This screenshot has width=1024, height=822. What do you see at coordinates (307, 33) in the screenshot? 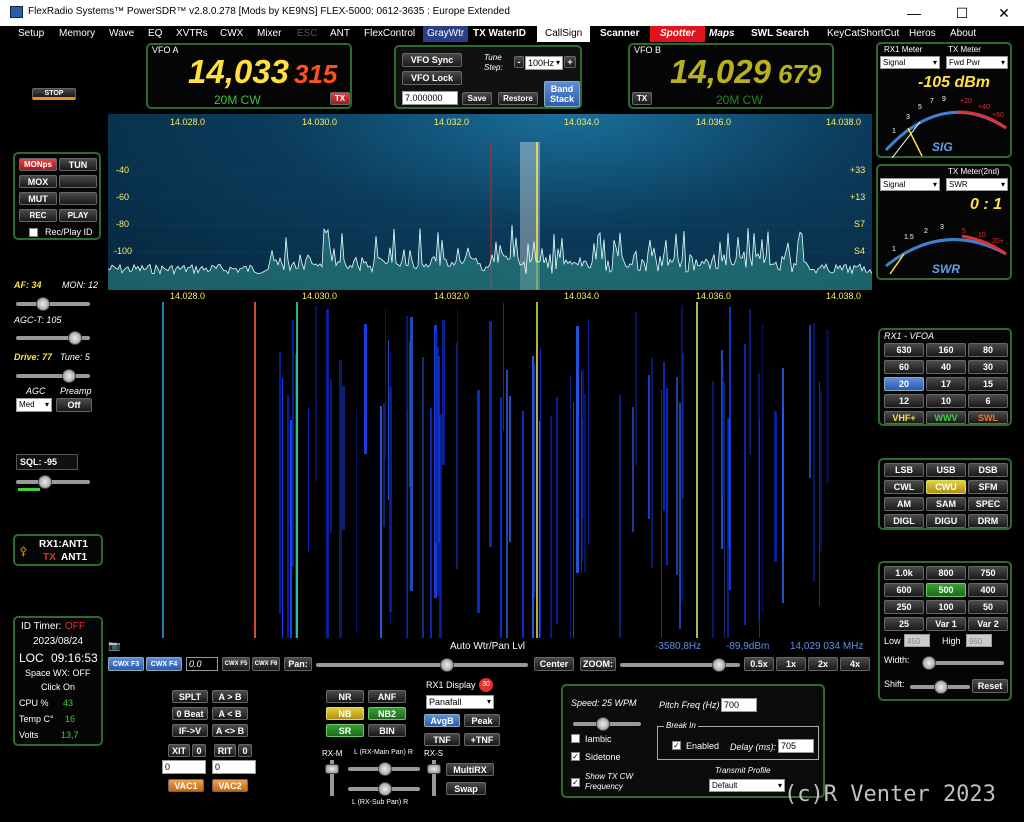
I see `menu-esc: ESC` at bounding box center [307, 33].